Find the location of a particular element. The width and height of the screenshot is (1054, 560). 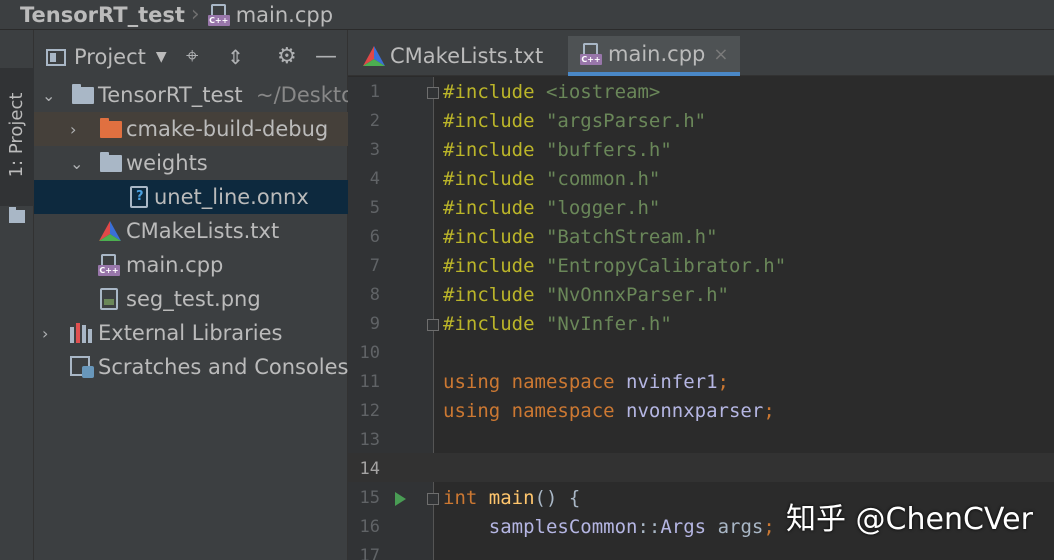

tree-item-label: seg_test.png is located at coordinates (193, 299).